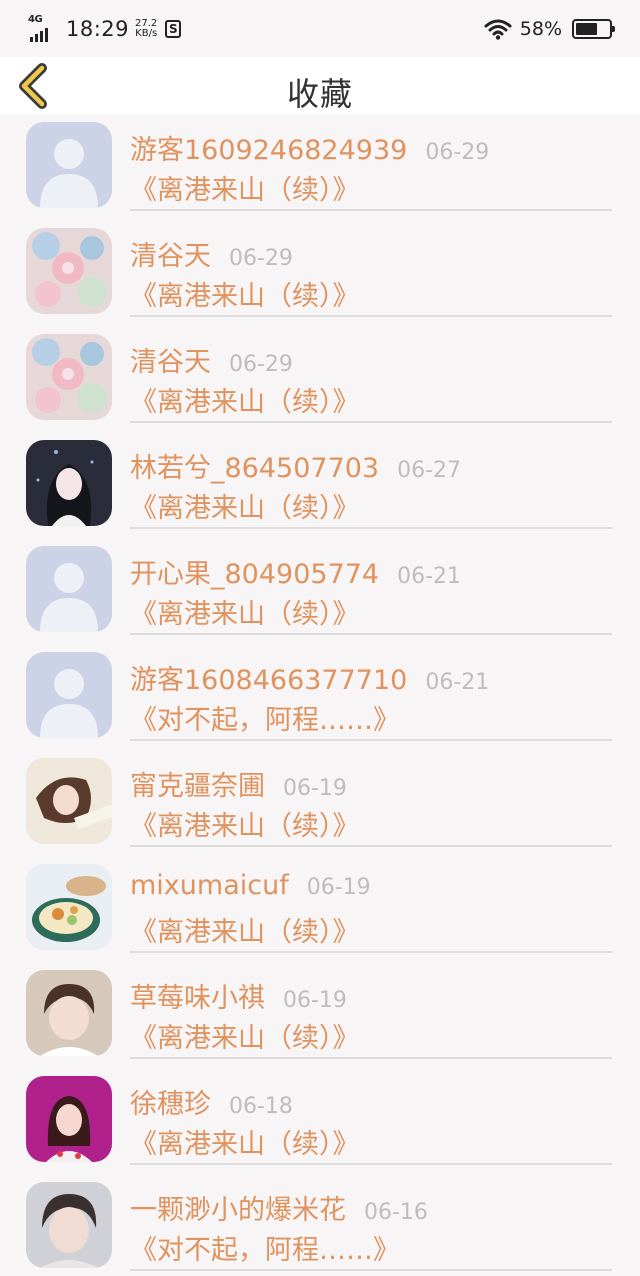  Describe the element at coordinates (261, 1106) in the screenshot. I see `date-label: 06-18` at that location.